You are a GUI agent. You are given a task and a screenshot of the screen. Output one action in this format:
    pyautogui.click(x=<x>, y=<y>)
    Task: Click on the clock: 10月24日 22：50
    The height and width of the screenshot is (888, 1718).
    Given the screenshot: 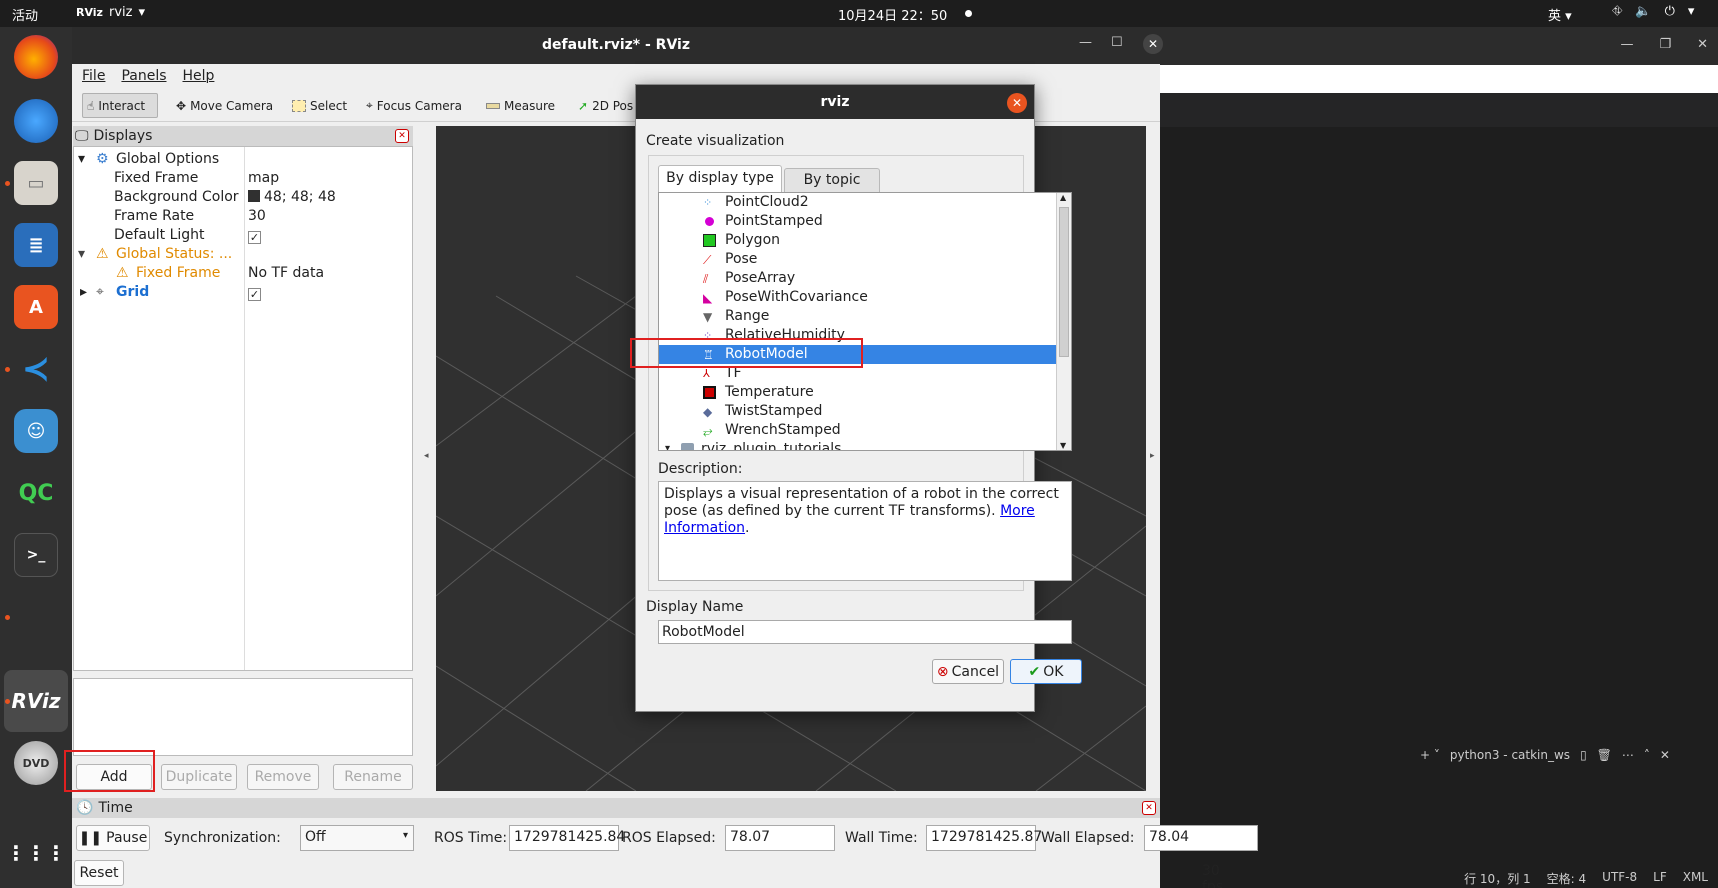 What is the action you would take?
    pyautogui.click(x=892, y=14)
    